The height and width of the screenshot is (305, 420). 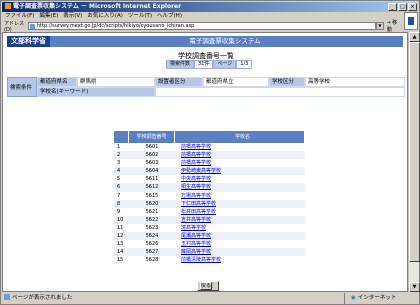 What do you see at coordinates (48, 16) in the screenshot?
I see `menu-edit: 編集(E)` at bounding box center [48, 16].